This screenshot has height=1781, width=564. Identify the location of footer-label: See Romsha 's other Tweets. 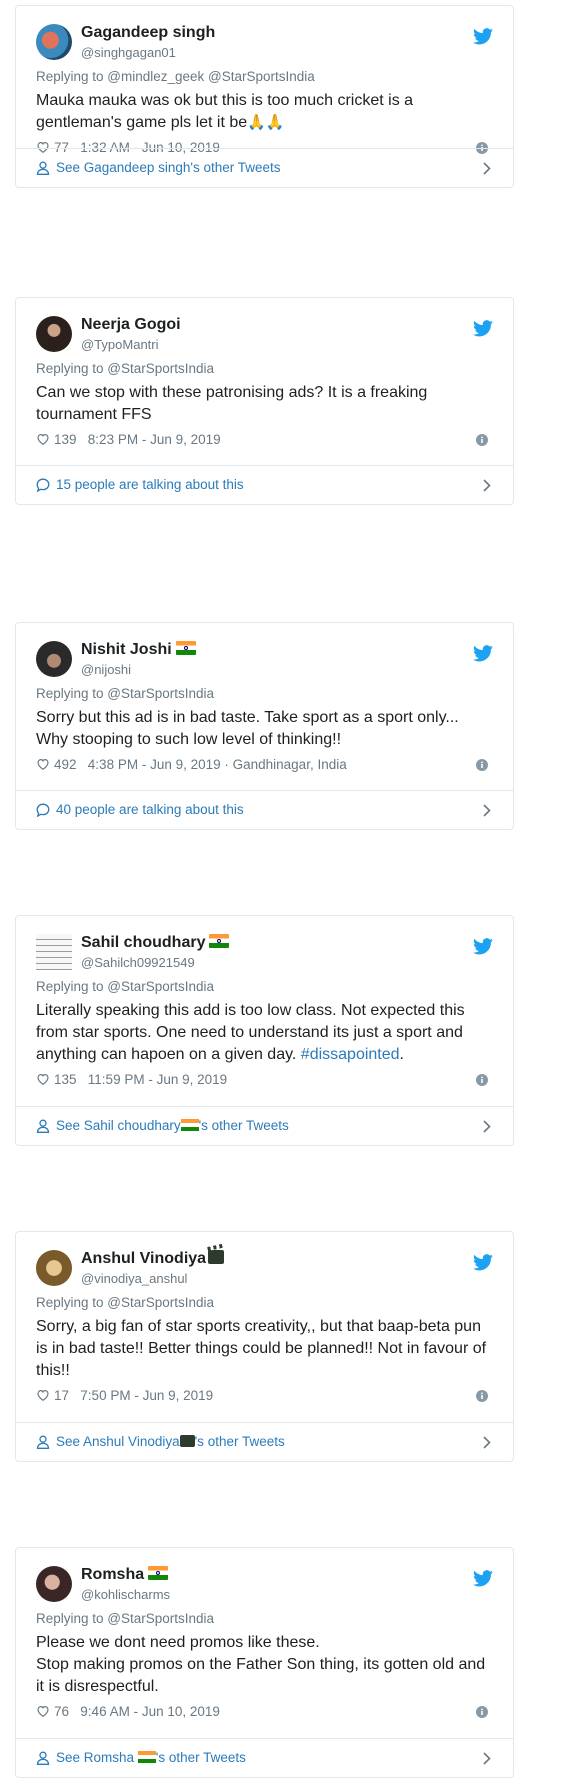
(151, 1757).